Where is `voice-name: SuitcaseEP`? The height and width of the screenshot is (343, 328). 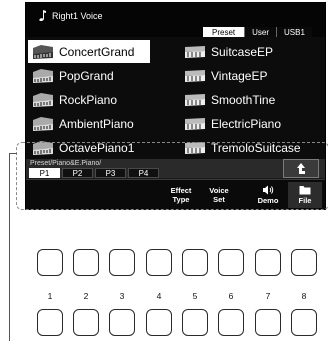 voice-name: SuitcaseEP is located at coordinates (242, 51).